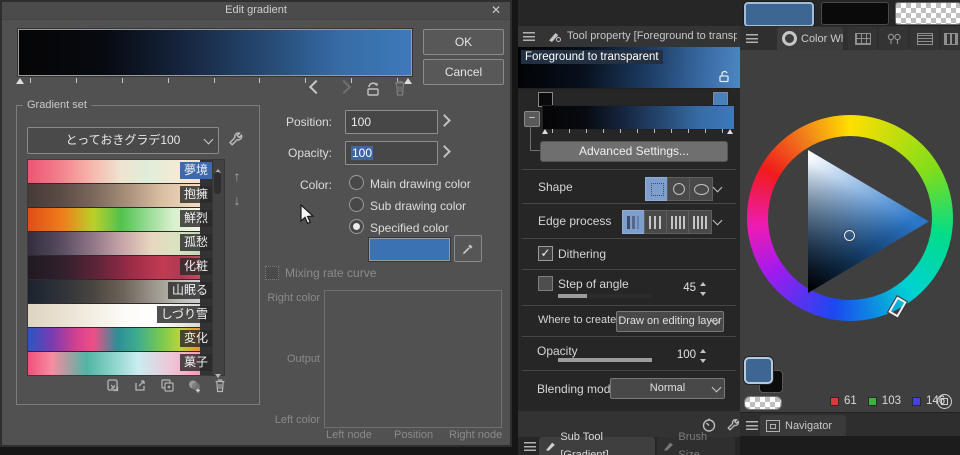 The width and height of the screenshot is (960, 455). I want to click on duplicate-icon, so click(167, 385).